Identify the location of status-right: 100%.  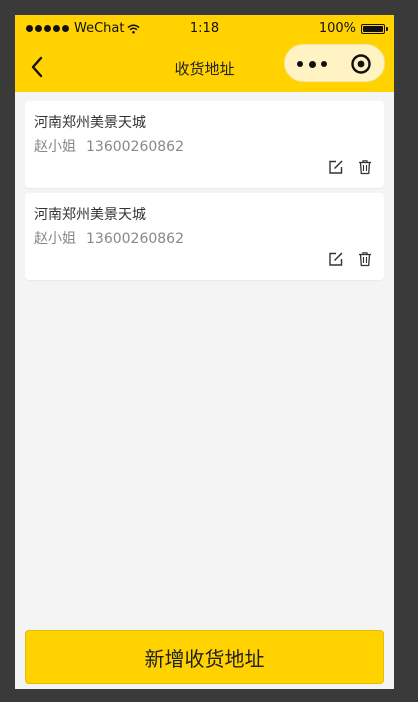
(353, 28).